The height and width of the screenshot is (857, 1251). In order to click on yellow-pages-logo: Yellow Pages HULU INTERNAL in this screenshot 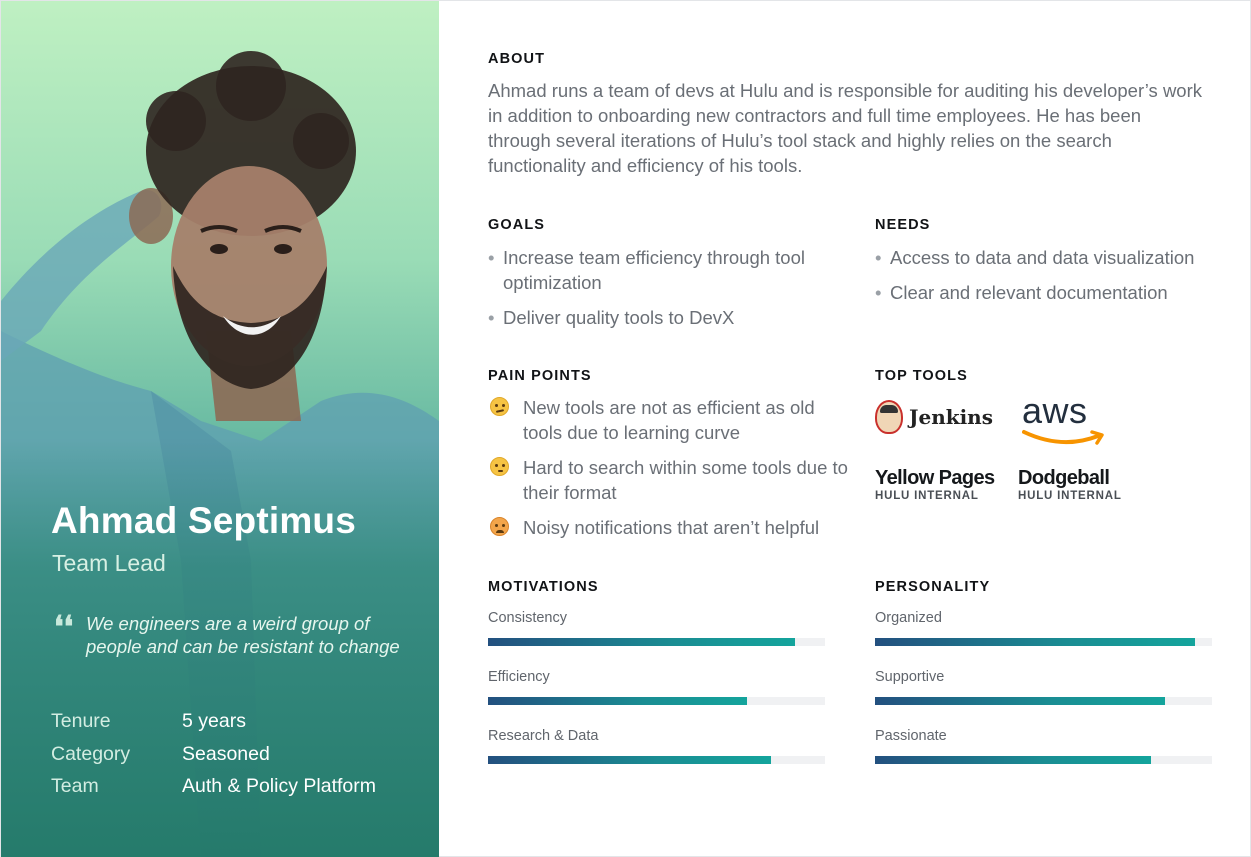, I will do `click(935, 485)`.